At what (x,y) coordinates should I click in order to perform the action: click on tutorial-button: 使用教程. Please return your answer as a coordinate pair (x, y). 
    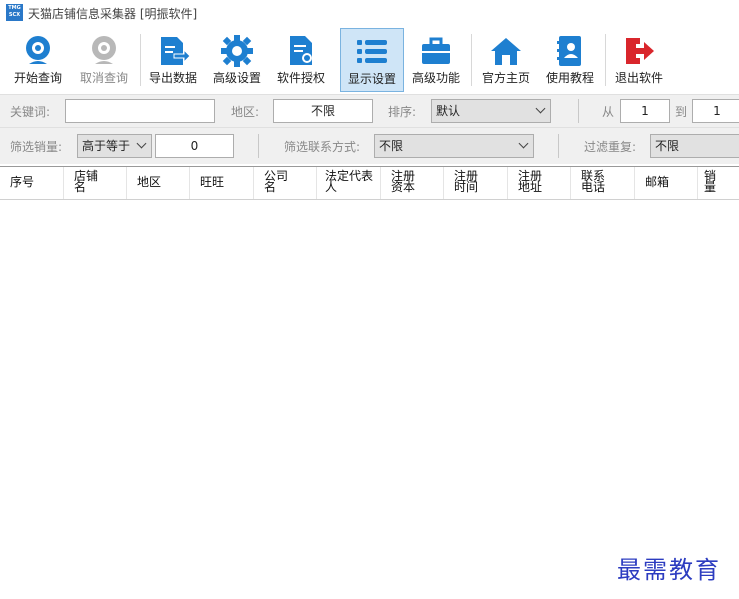
    Looking at the image, I should click on (570, 60).